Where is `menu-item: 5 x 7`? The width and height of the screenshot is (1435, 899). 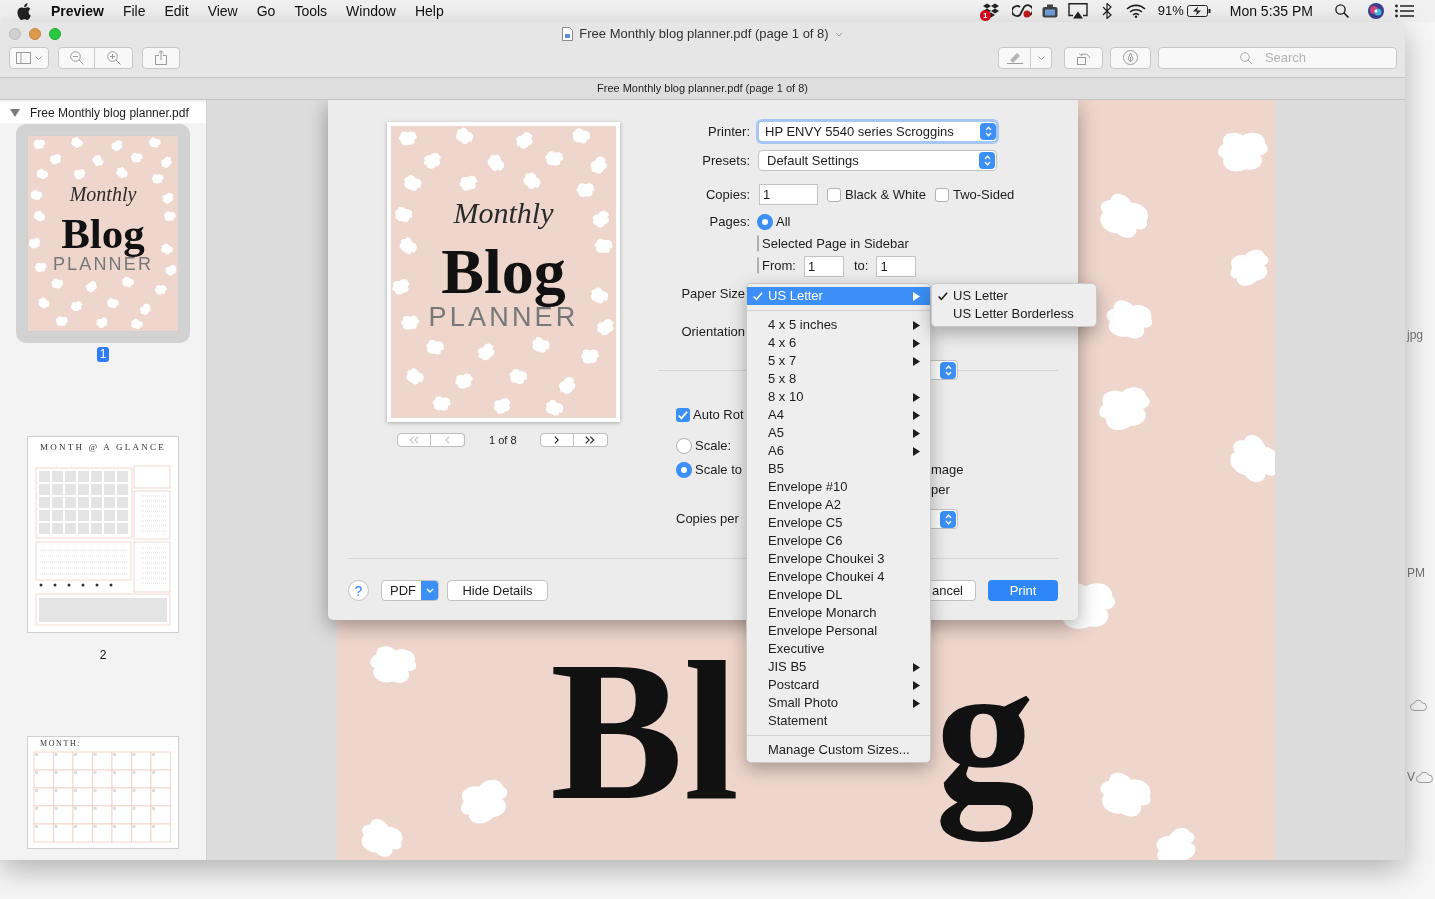
menu-item: 5 x 7 is located at coordinates (838, 361).